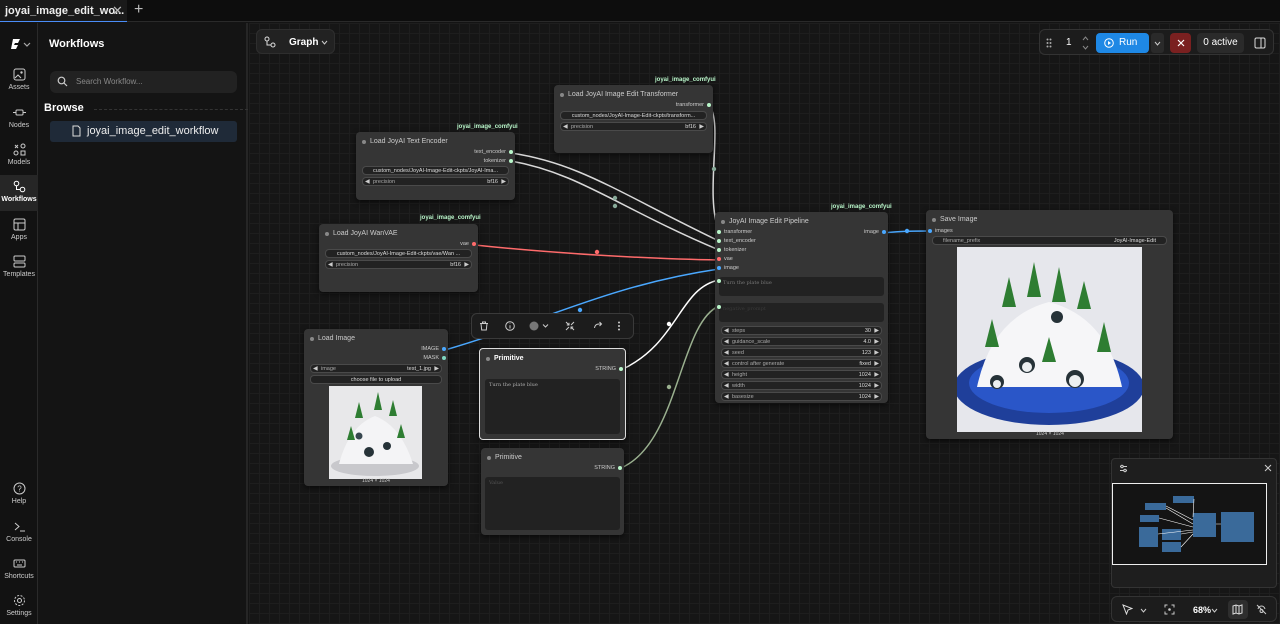 The height and width of the screenshot is (624, 1280). I want to click on cancel-run-button, so click(1180, 43).